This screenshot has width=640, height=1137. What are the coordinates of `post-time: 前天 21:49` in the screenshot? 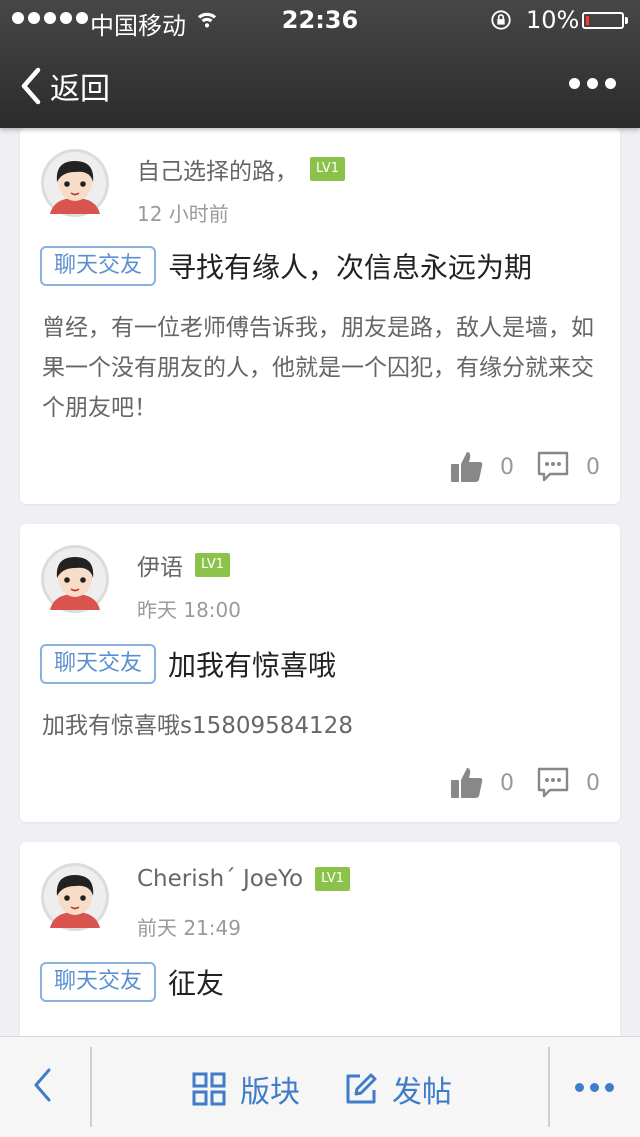 It's located at (189, 928).